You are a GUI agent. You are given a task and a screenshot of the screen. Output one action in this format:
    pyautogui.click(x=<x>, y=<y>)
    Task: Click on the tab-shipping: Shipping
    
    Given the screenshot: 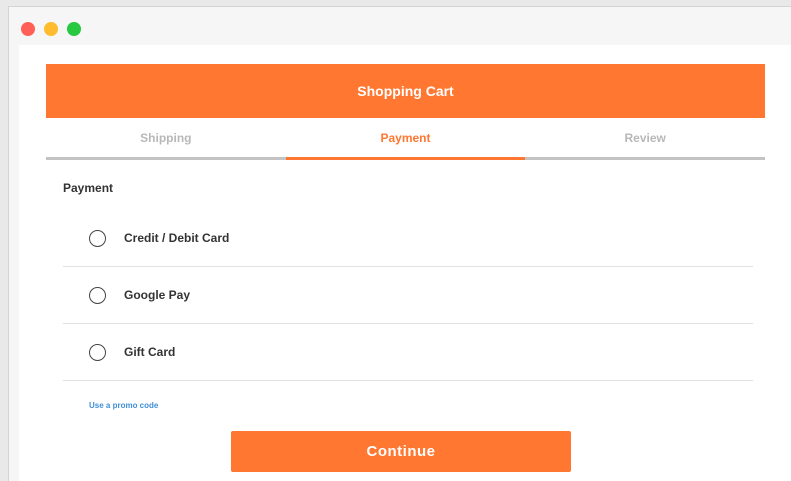 What is the action you would take?
    pyautogui.click(x=166, y=139)
    